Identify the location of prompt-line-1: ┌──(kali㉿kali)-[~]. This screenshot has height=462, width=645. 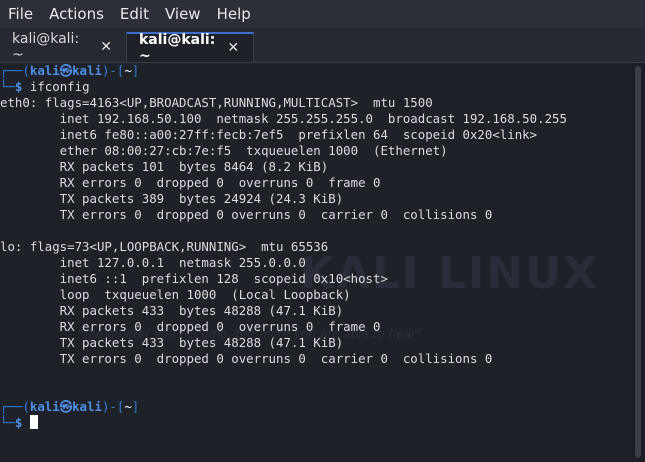
(70, 70).